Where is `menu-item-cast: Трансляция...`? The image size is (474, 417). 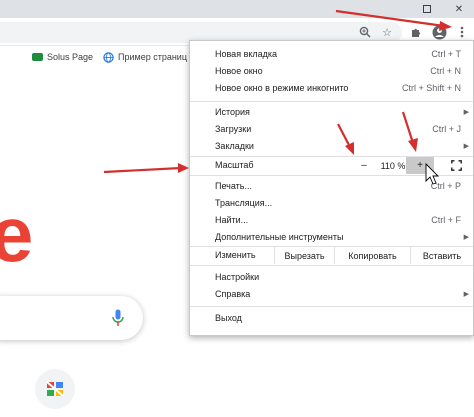
menu-item-cast: Трансляция... is located at coordinates (331, 202).